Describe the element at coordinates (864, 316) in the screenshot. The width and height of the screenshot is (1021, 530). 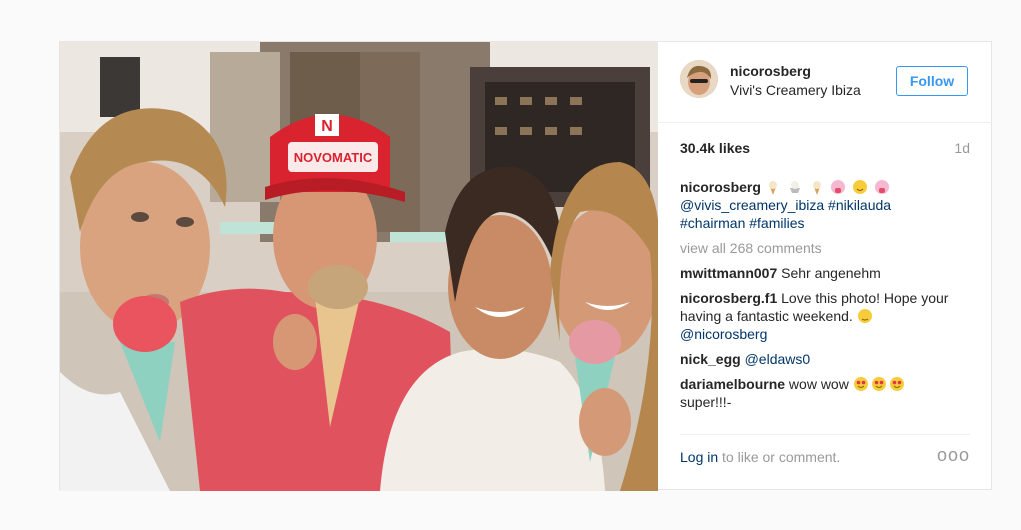
I see `relieved-face-icon` at that location.